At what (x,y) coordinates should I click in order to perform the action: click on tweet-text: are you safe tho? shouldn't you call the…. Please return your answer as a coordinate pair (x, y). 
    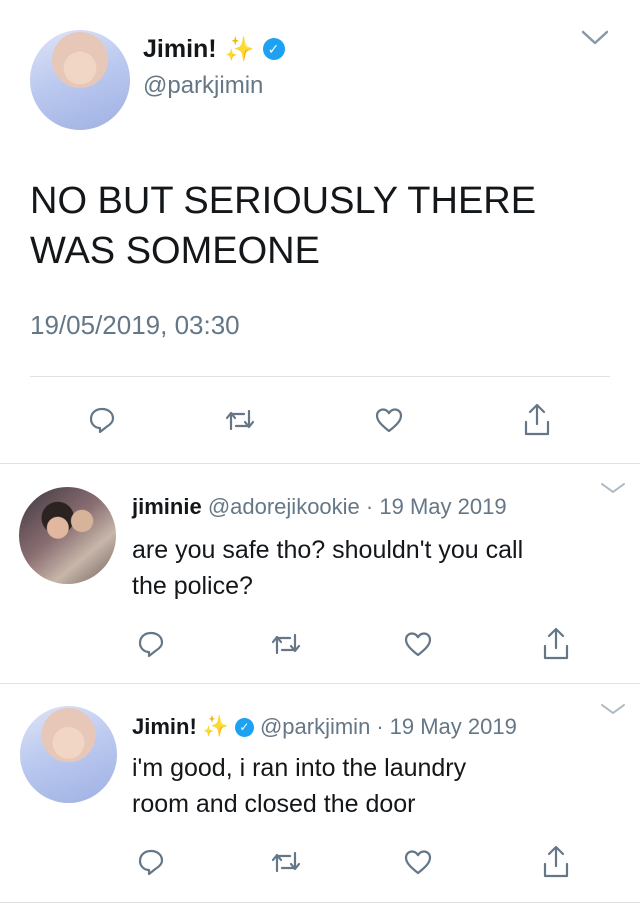
    Looking at the image, I should click on (327, 568).